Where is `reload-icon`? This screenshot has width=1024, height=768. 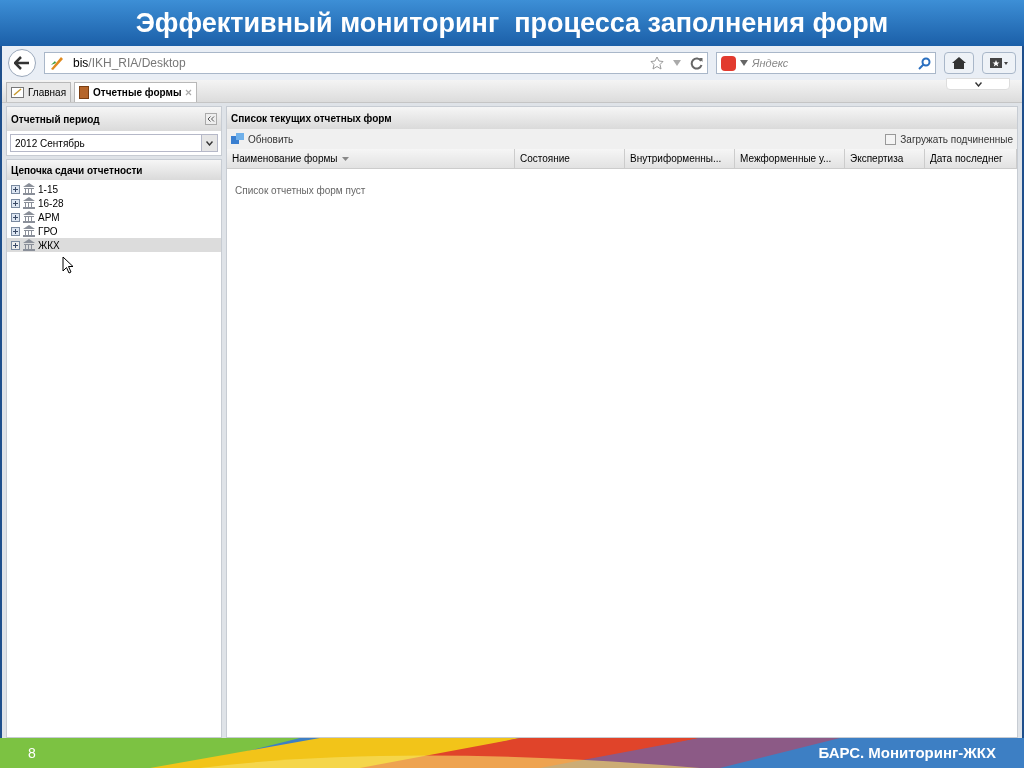
reload-icon is located at coordinates (696, 63).